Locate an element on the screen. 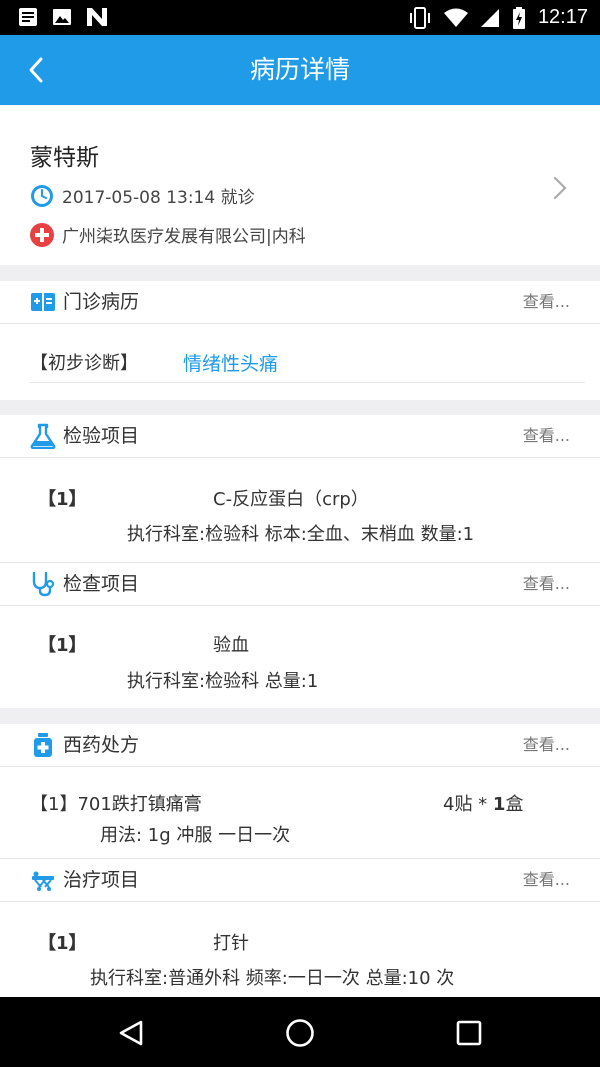 This screenshot has width=600, height=1067. treatment-title: 治疗项目 is located at coordinates (101, 880).